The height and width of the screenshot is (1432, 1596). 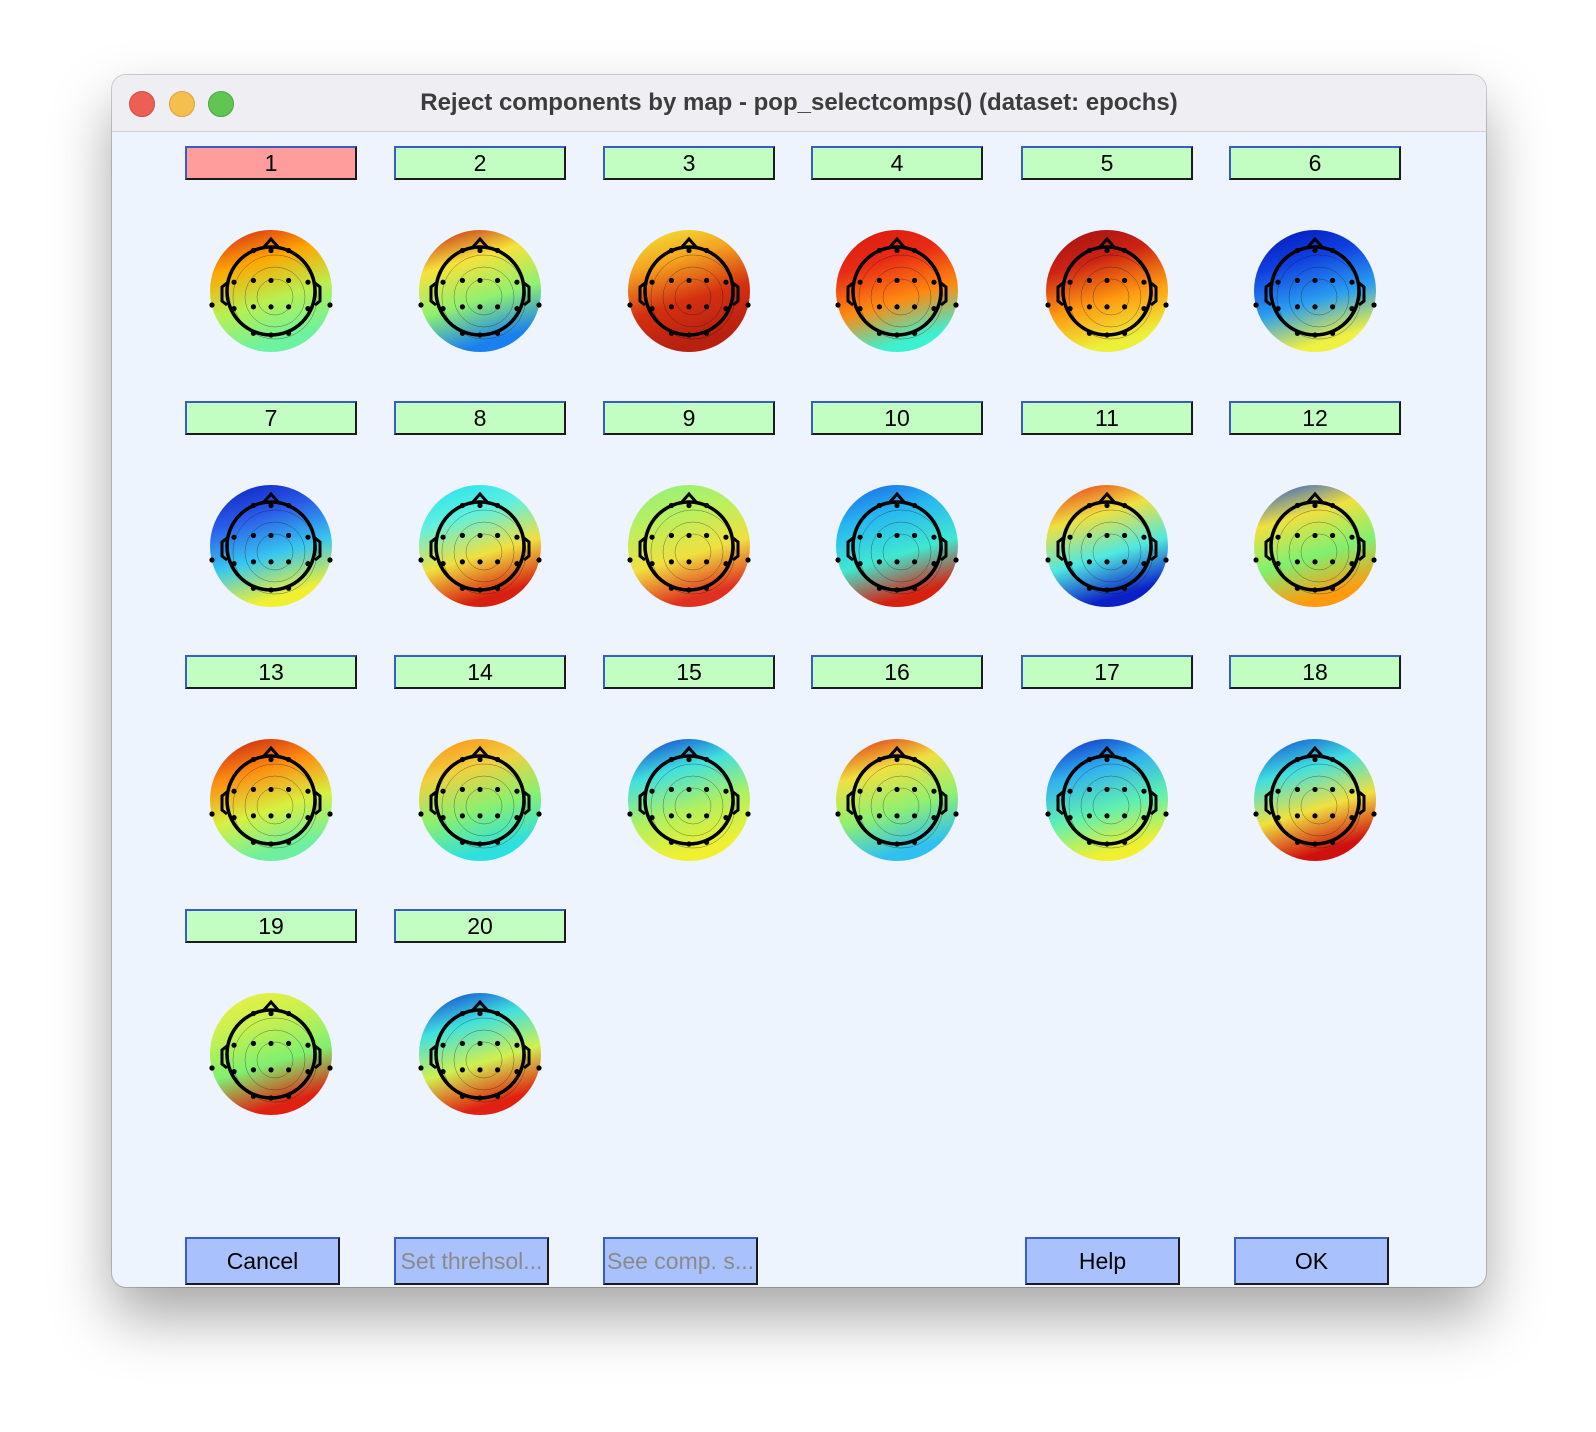 What do you see at coordinates (262, 1261) in the screenshot?
I see `cancel-button: Cancel` at bounding box center [262, 1261].